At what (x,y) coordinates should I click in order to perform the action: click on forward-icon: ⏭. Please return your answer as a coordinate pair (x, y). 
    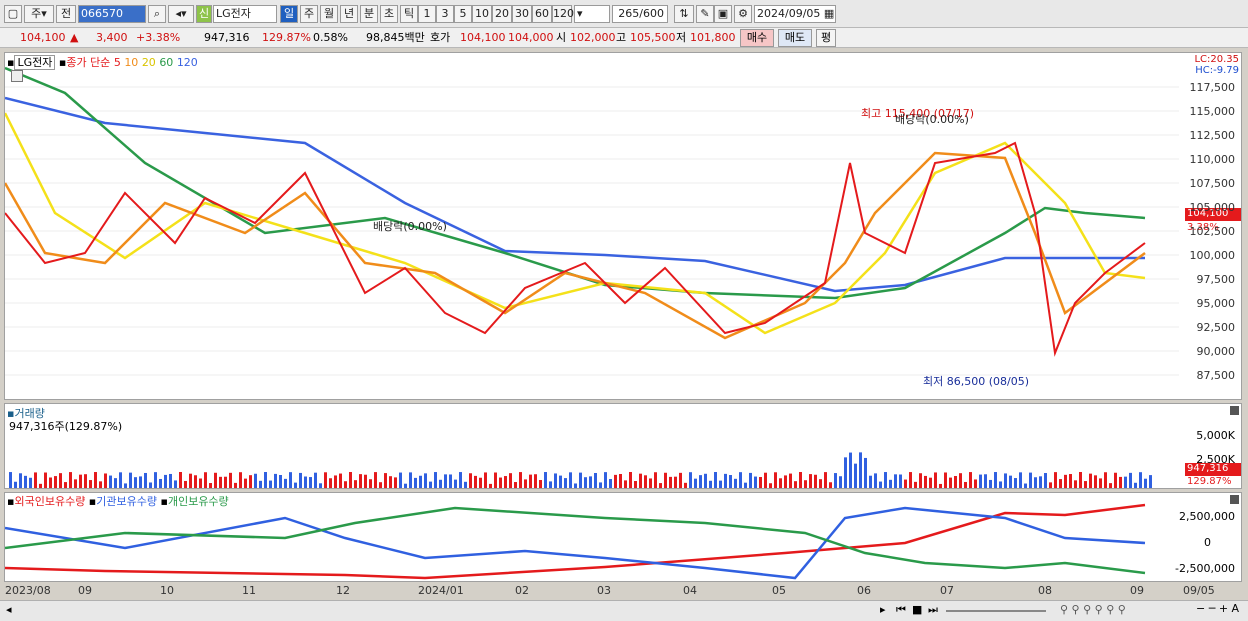
    Looking at the image, I should click on (933, 610).